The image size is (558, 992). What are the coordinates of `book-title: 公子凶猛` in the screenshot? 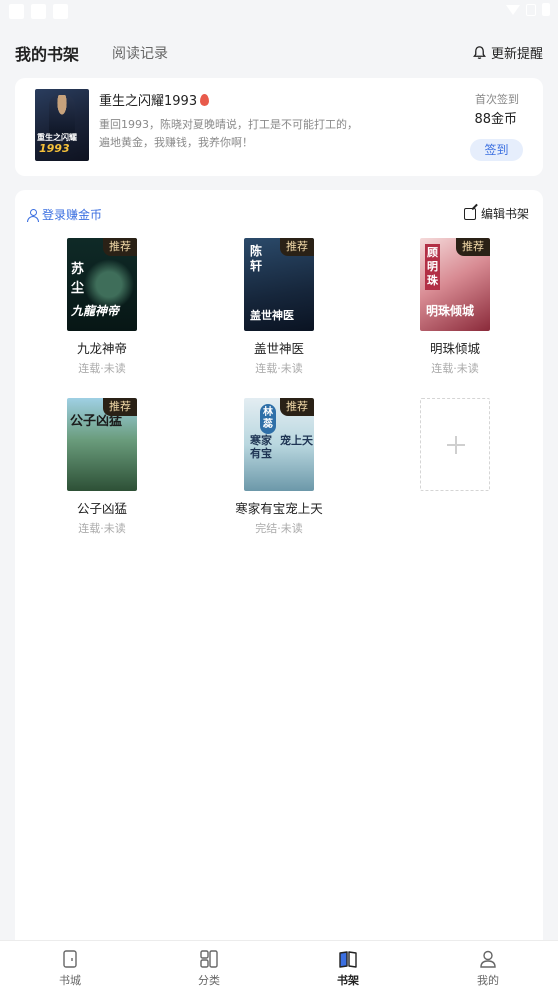 It's located at (101, 508).